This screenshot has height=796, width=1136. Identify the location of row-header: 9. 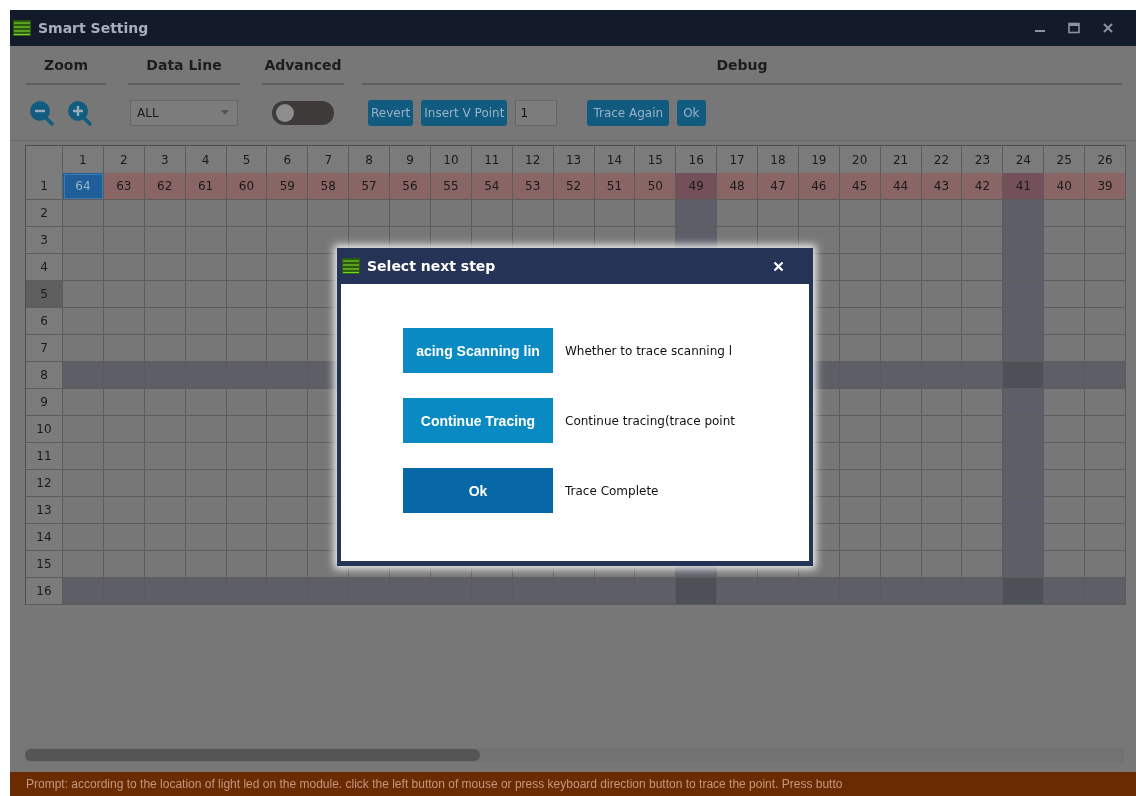
(44, 402).